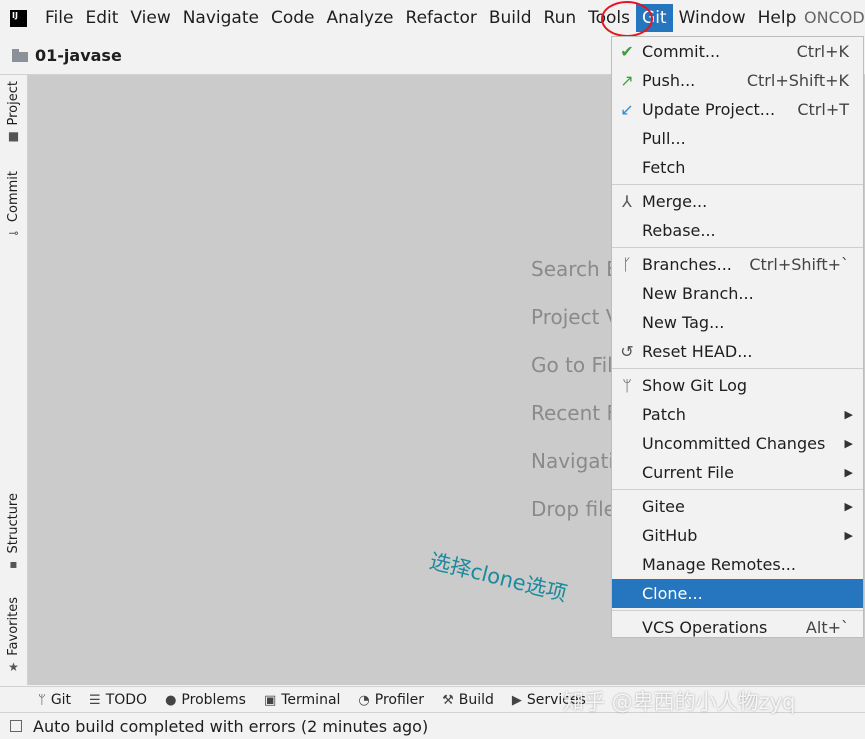  What do you see at coordinates (737, 627) in the screenshot?
I see `git-menu-vcs-operations: VCS Operations Alt+`` at bounding box center [737, 627].